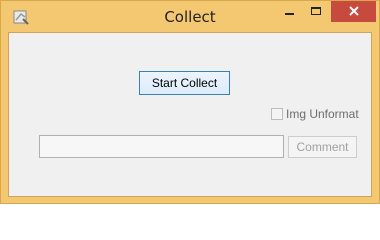  Describe the element at coordinates (190, 16) in the screenshot. I see `title-bar: Collect` at that location.